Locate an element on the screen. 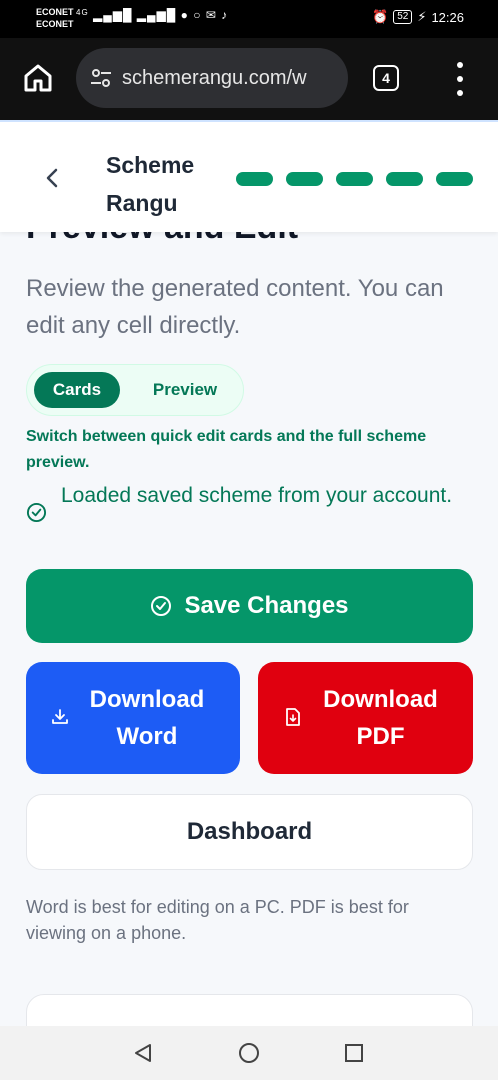  alarm-icon: ⏰ is located at coordinates (380, 16).